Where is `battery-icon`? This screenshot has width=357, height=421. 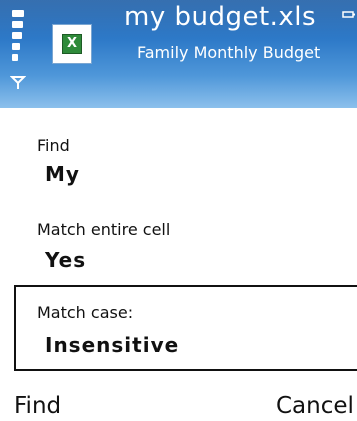 battery-icon is located at coordinates (348, 14).